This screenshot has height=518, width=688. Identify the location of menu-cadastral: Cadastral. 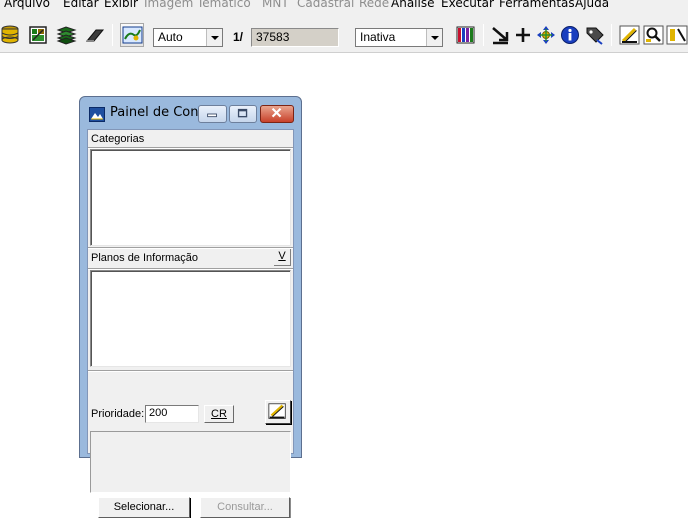
(325, 5).